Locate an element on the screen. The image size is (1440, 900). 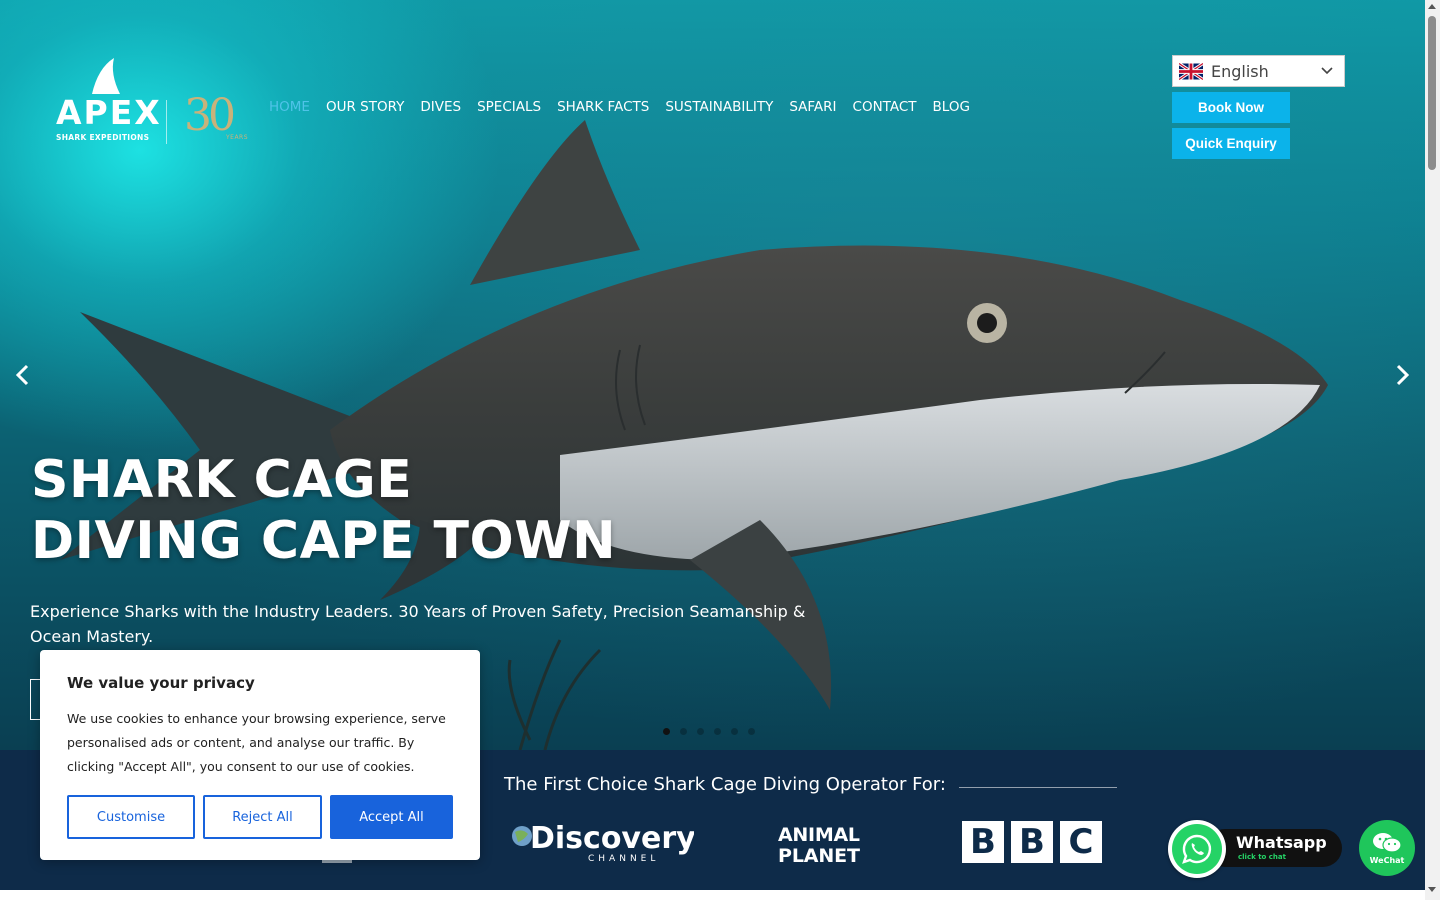
reject-all-button: Reject All is located at coordinates (262, 817).